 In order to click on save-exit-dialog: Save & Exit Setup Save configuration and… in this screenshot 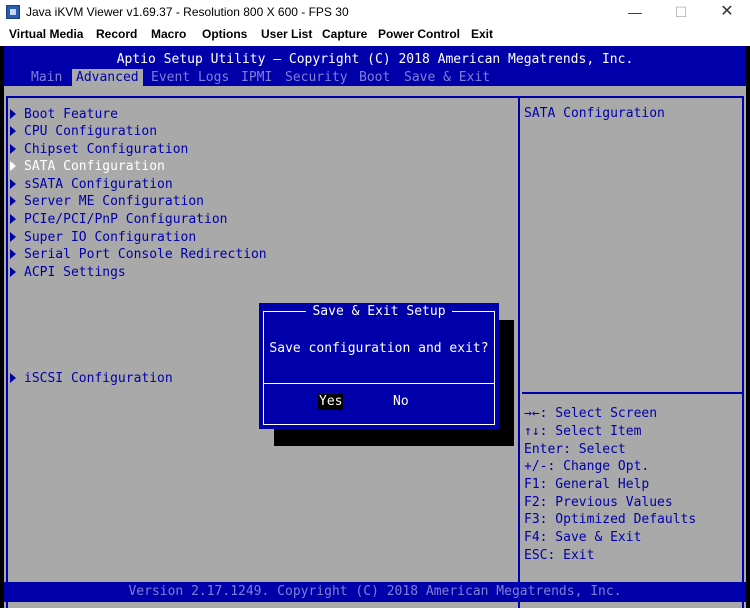, I will do `click(379, 366)`.